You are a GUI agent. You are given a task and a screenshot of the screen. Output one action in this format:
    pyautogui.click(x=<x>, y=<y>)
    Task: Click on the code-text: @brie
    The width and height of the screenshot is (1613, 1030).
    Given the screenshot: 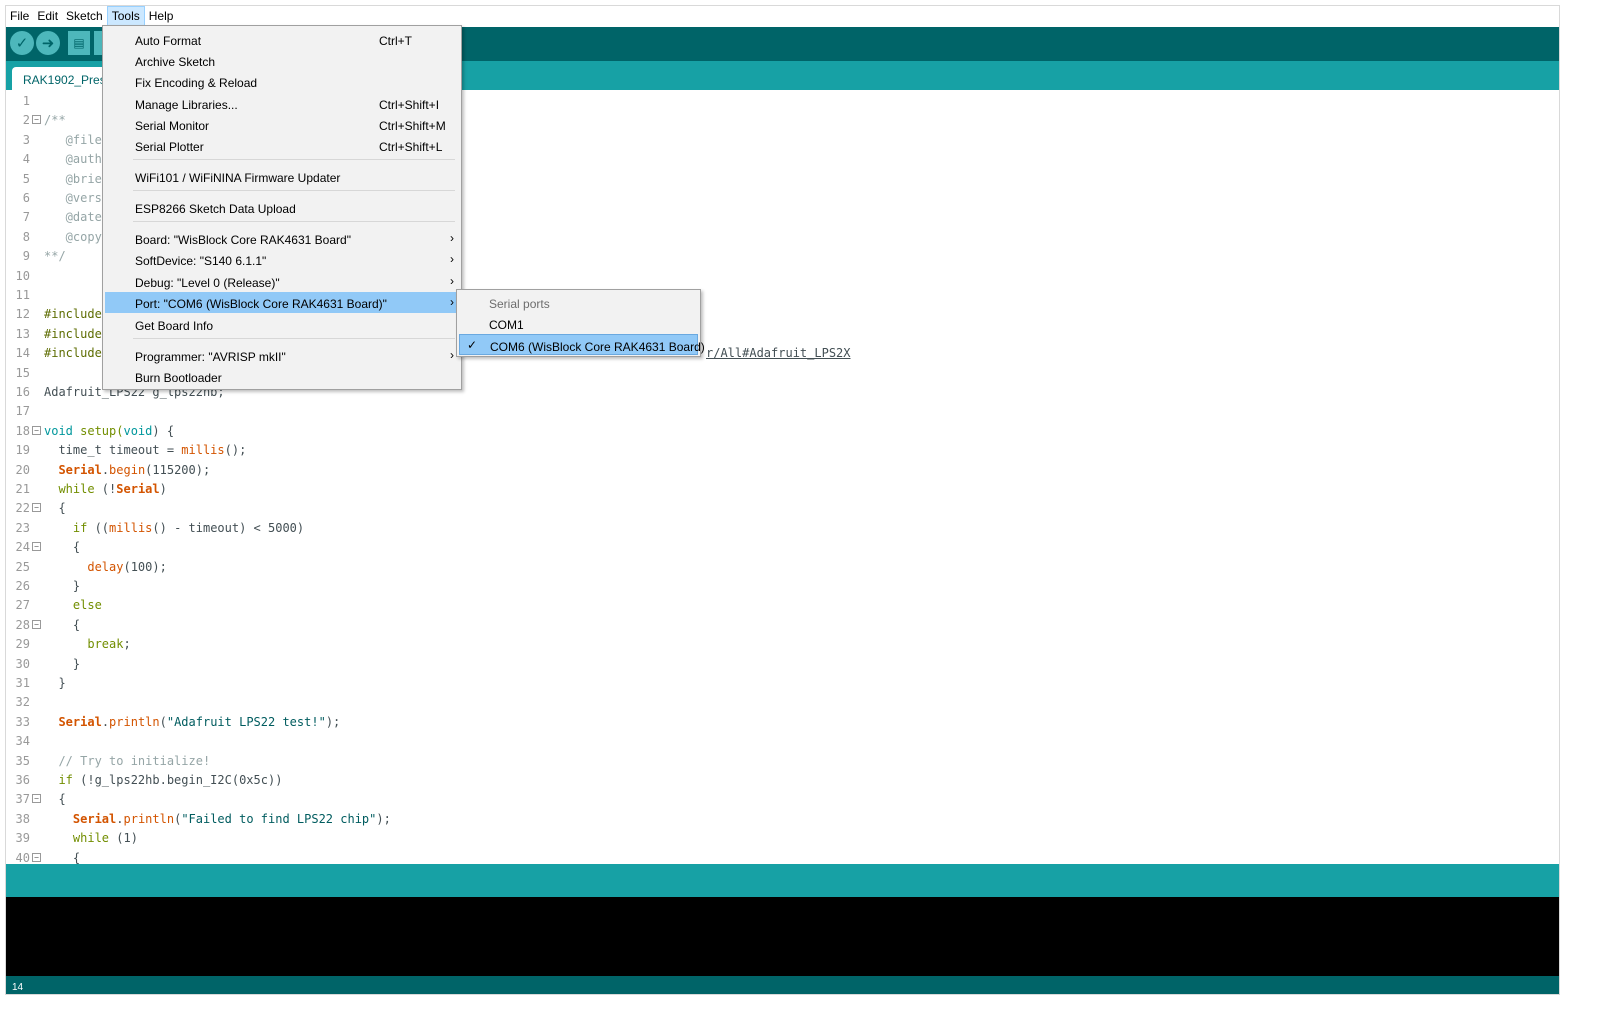 What is the action you would take?
    pyautogui.click(x=73, y=178)
    